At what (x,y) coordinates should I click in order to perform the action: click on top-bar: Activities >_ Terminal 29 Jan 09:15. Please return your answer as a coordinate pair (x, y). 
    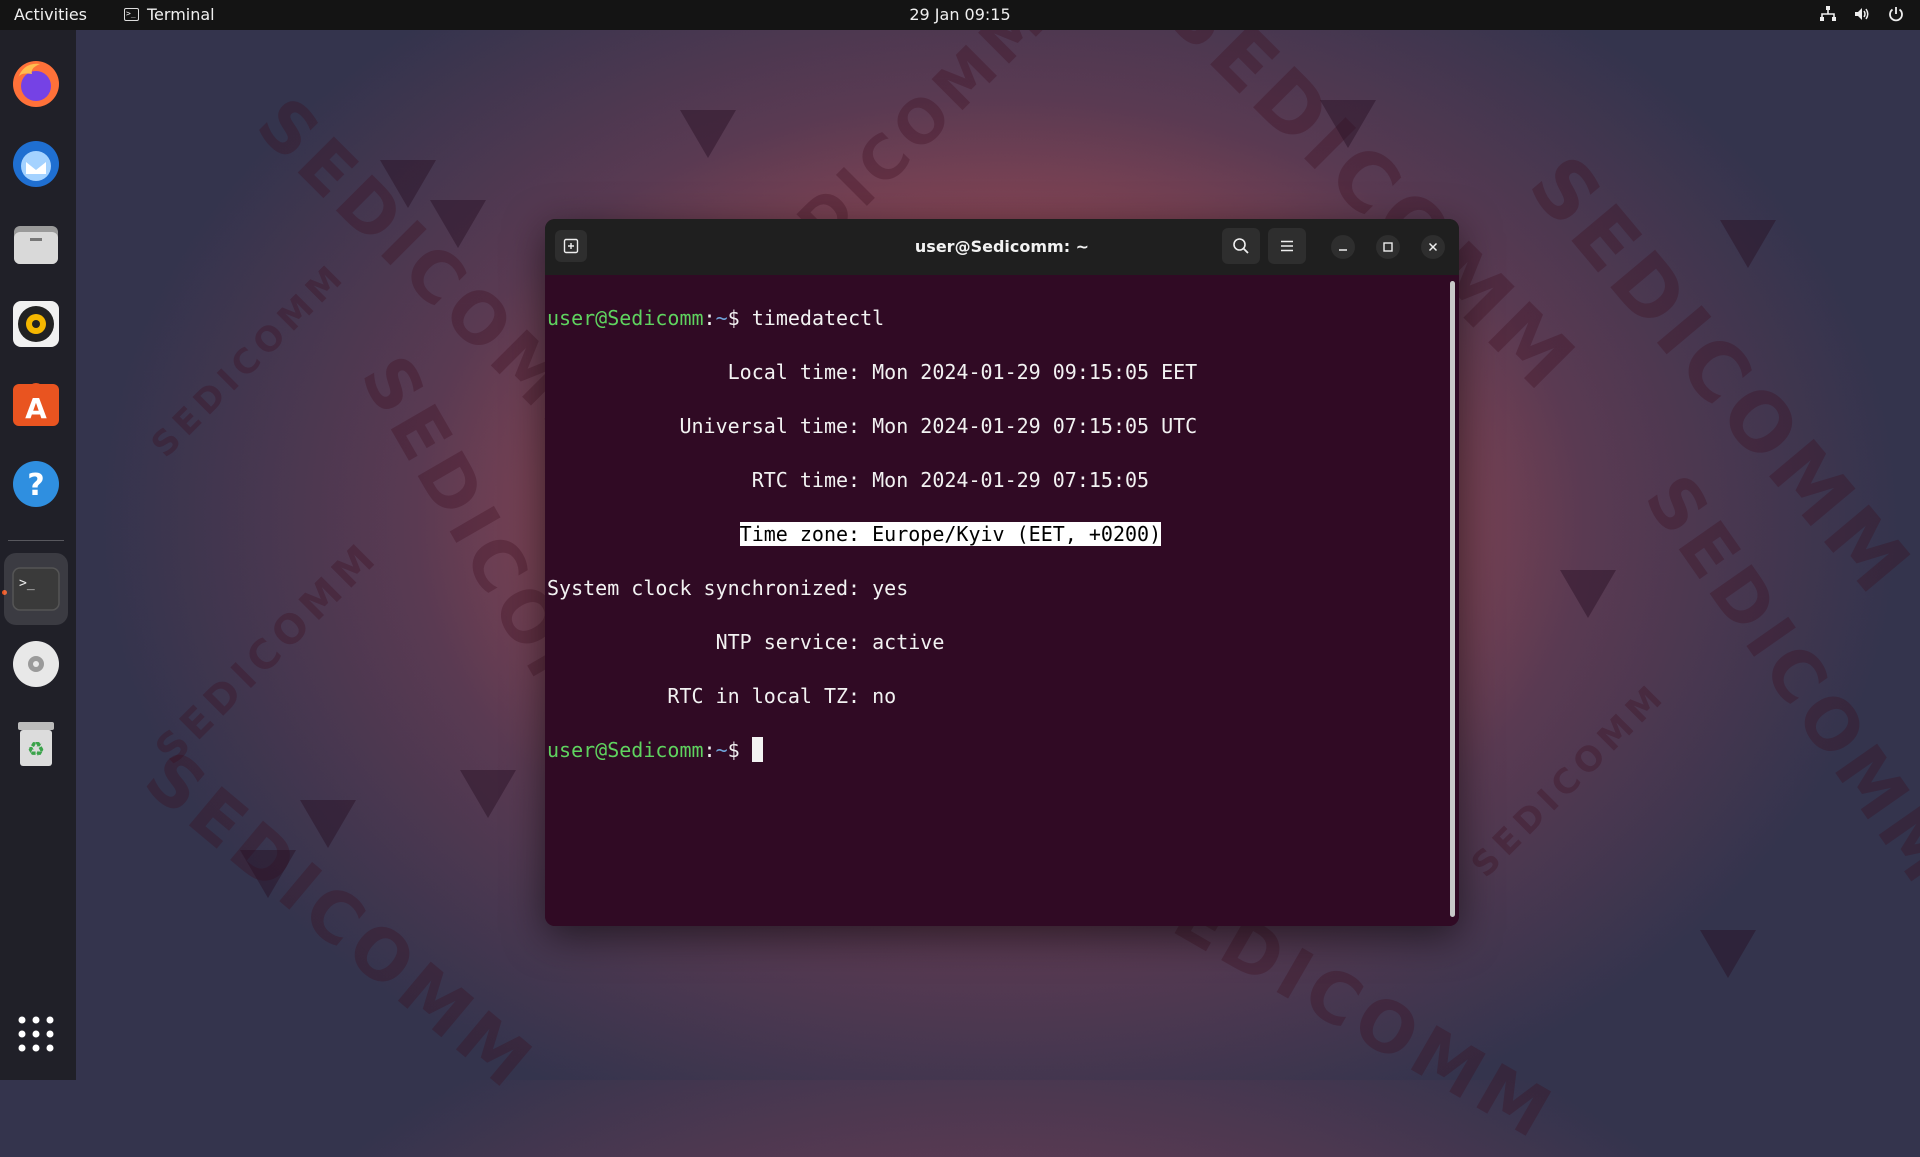
    Looking at the image, I should click on (960, 15).